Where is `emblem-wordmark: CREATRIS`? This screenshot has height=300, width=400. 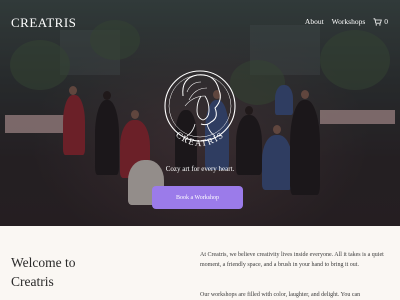 emblem-wordmark: CREATRIS is located at coordinates (200, 138).